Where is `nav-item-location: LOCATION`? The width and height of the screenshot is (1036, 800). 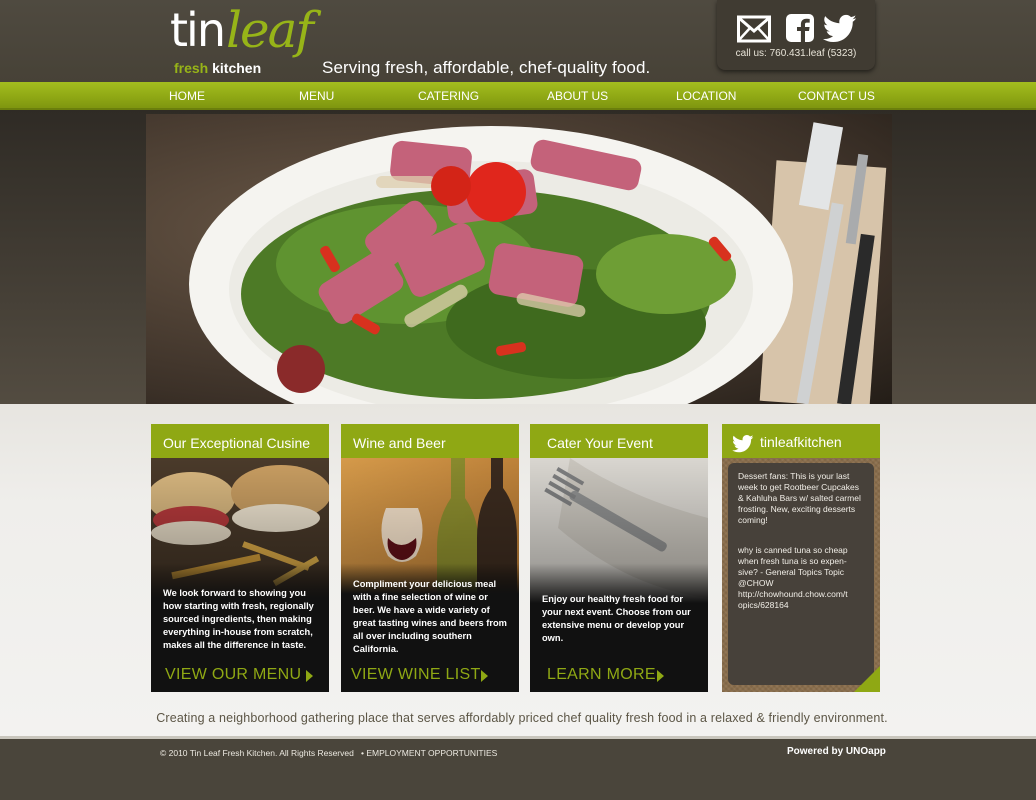
nav-item-location: LOCATION is located at coordinates (706, 96).